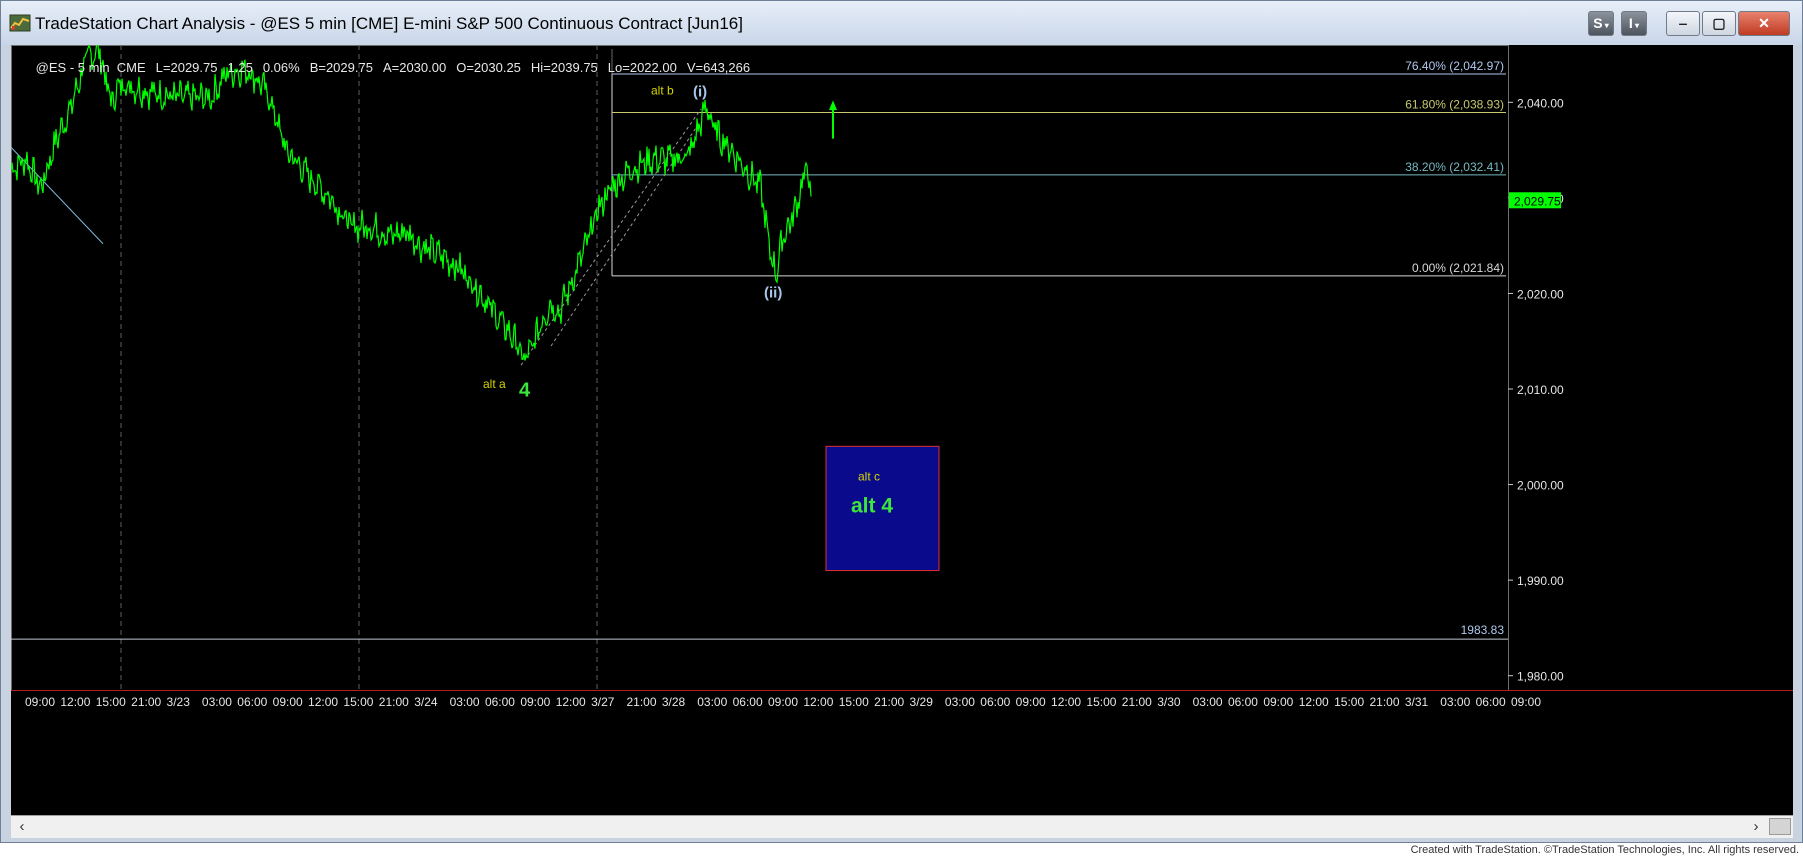 The width and height of the screenshot is (1803, 859). I want to click on status-low: Lo=2022.00, so click(642, 67).